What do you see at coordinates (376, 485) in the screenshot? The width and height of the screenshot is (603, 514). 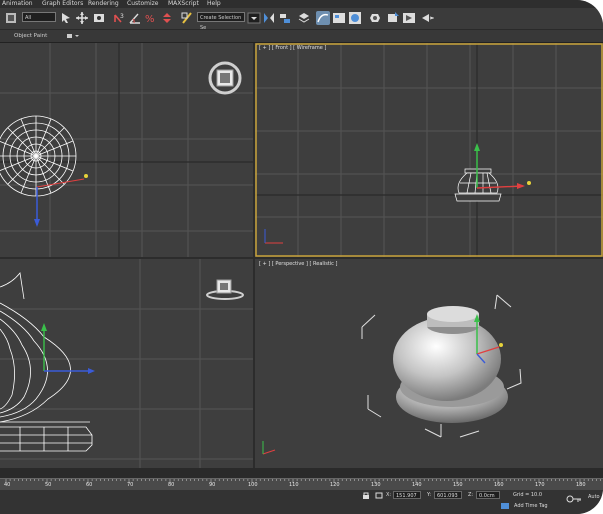 I see `tick-label: 130` at bounding box center [376, 485].